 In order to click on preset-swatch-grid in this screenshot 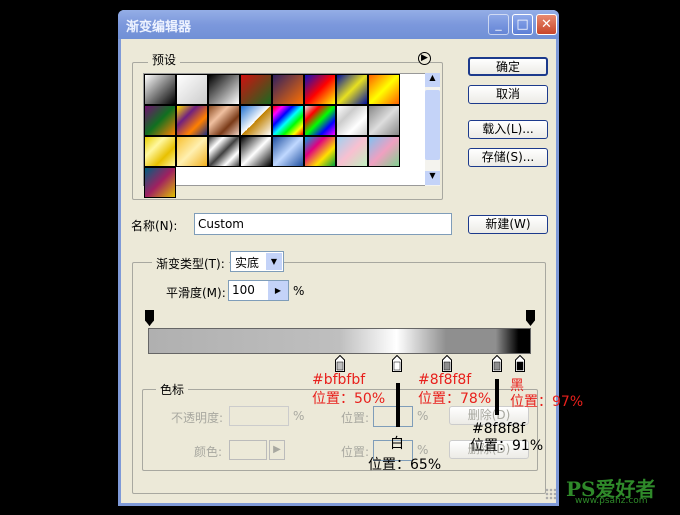, I will do `click(291, 135)`.